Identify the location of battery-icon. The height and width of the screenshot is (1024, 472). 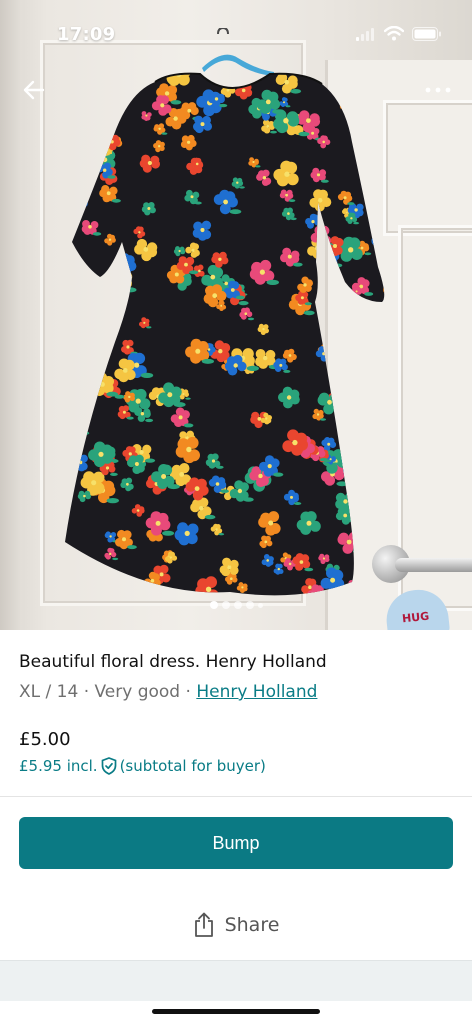
(426, 33).